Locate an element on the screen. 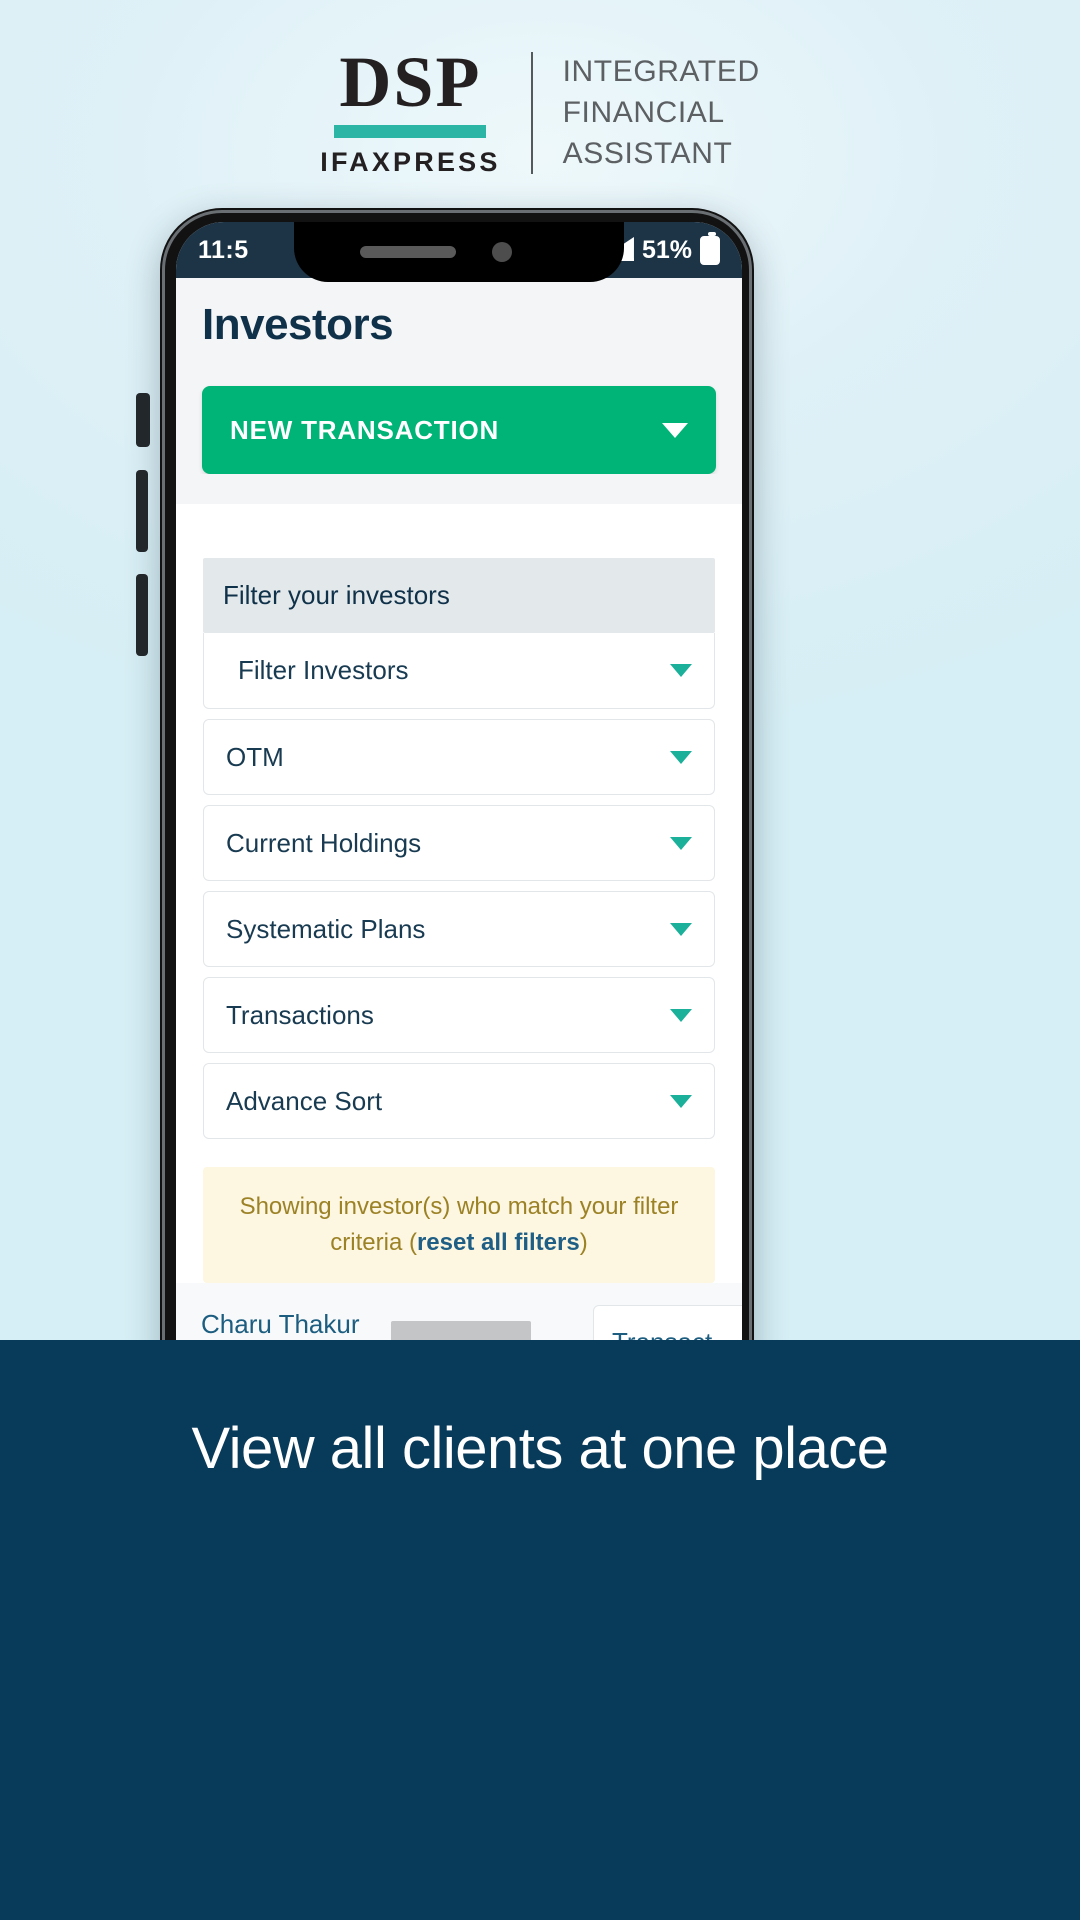  dsp-logo: DSP IFAXPRESS is located at coordinates (425, 110).